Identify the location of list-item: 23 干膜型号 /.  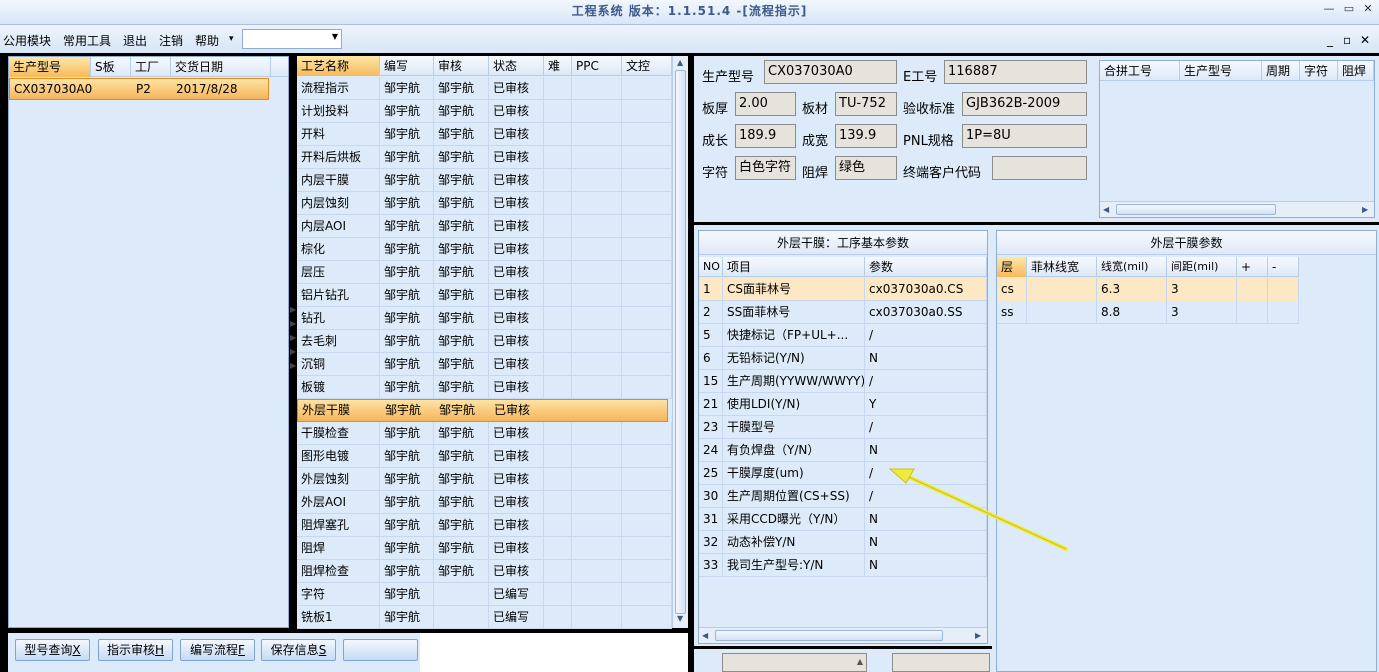
(843, 427).